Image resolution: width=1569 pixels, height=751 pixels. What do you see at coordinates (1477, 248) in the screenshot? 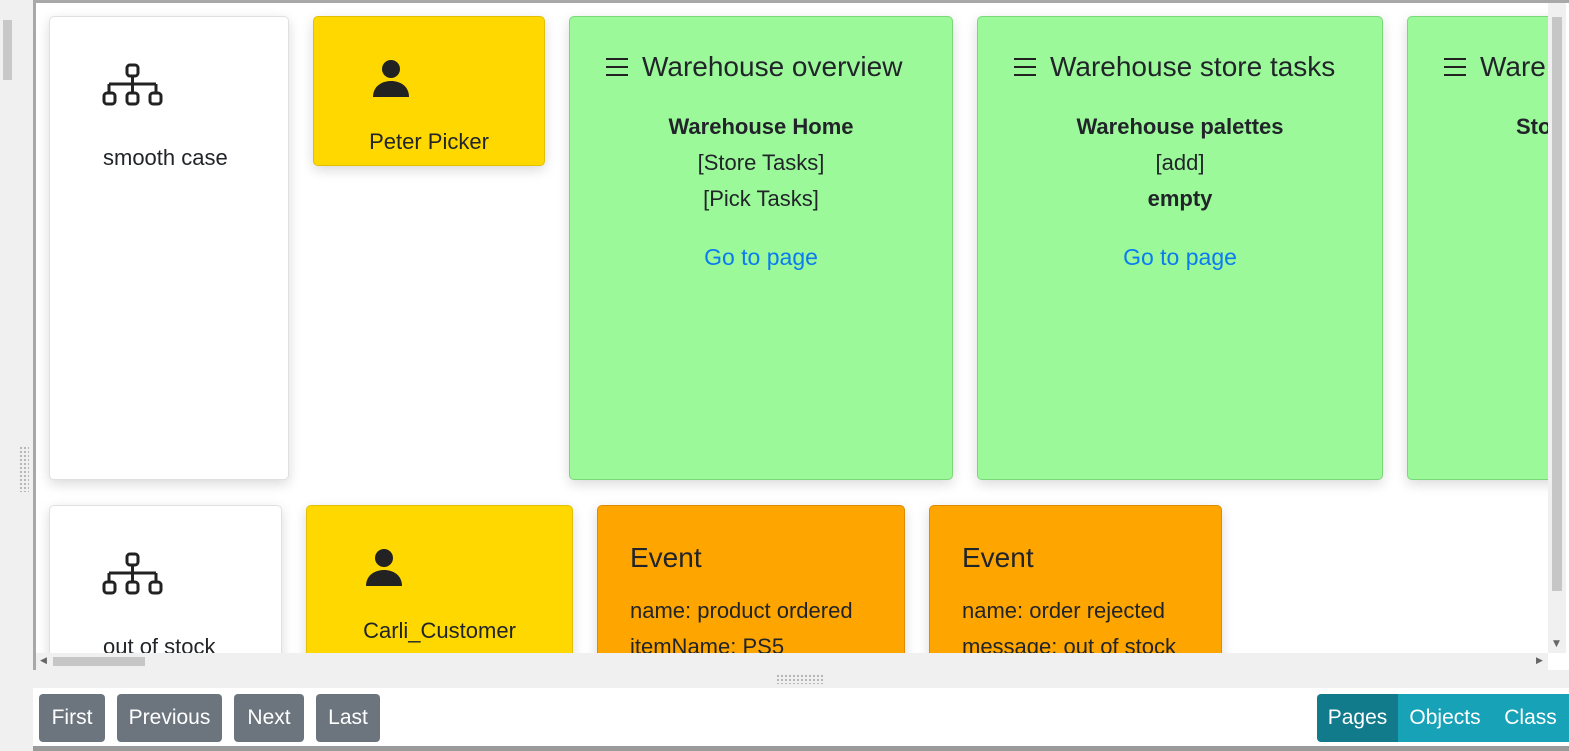
I see `page-card-partial: Ware Sto` at bounding box center [1477, 248].